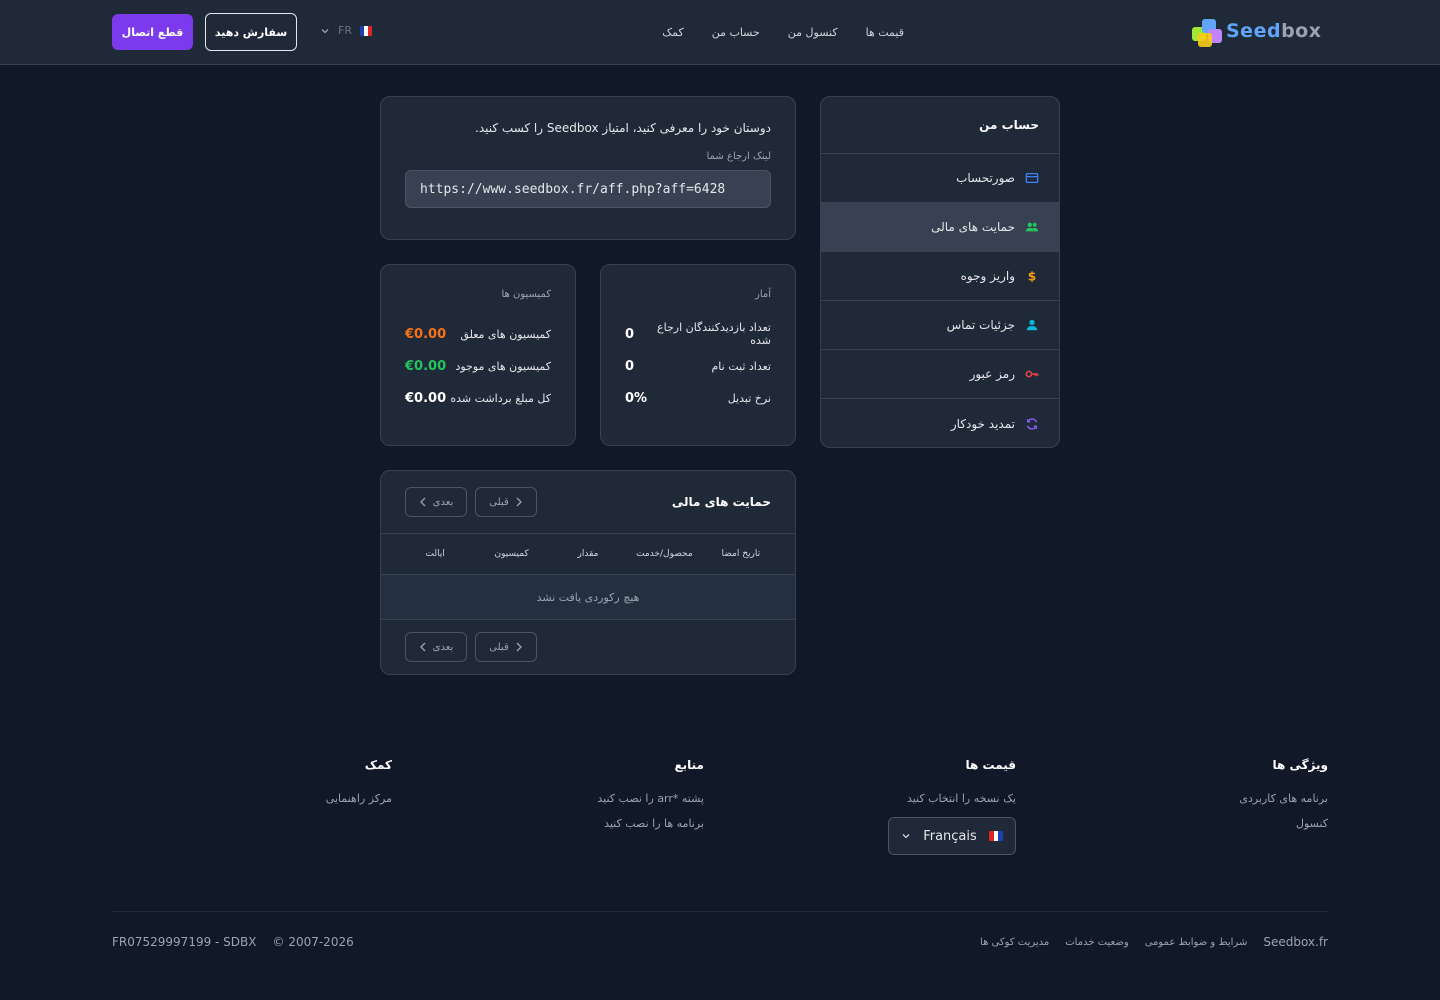 This screenshot has width=1440, height=1000. What do you see at coordinates (511, 554) in the screenshot?
I see `column-header: کمیسیون` at bounding box center [511, 554].